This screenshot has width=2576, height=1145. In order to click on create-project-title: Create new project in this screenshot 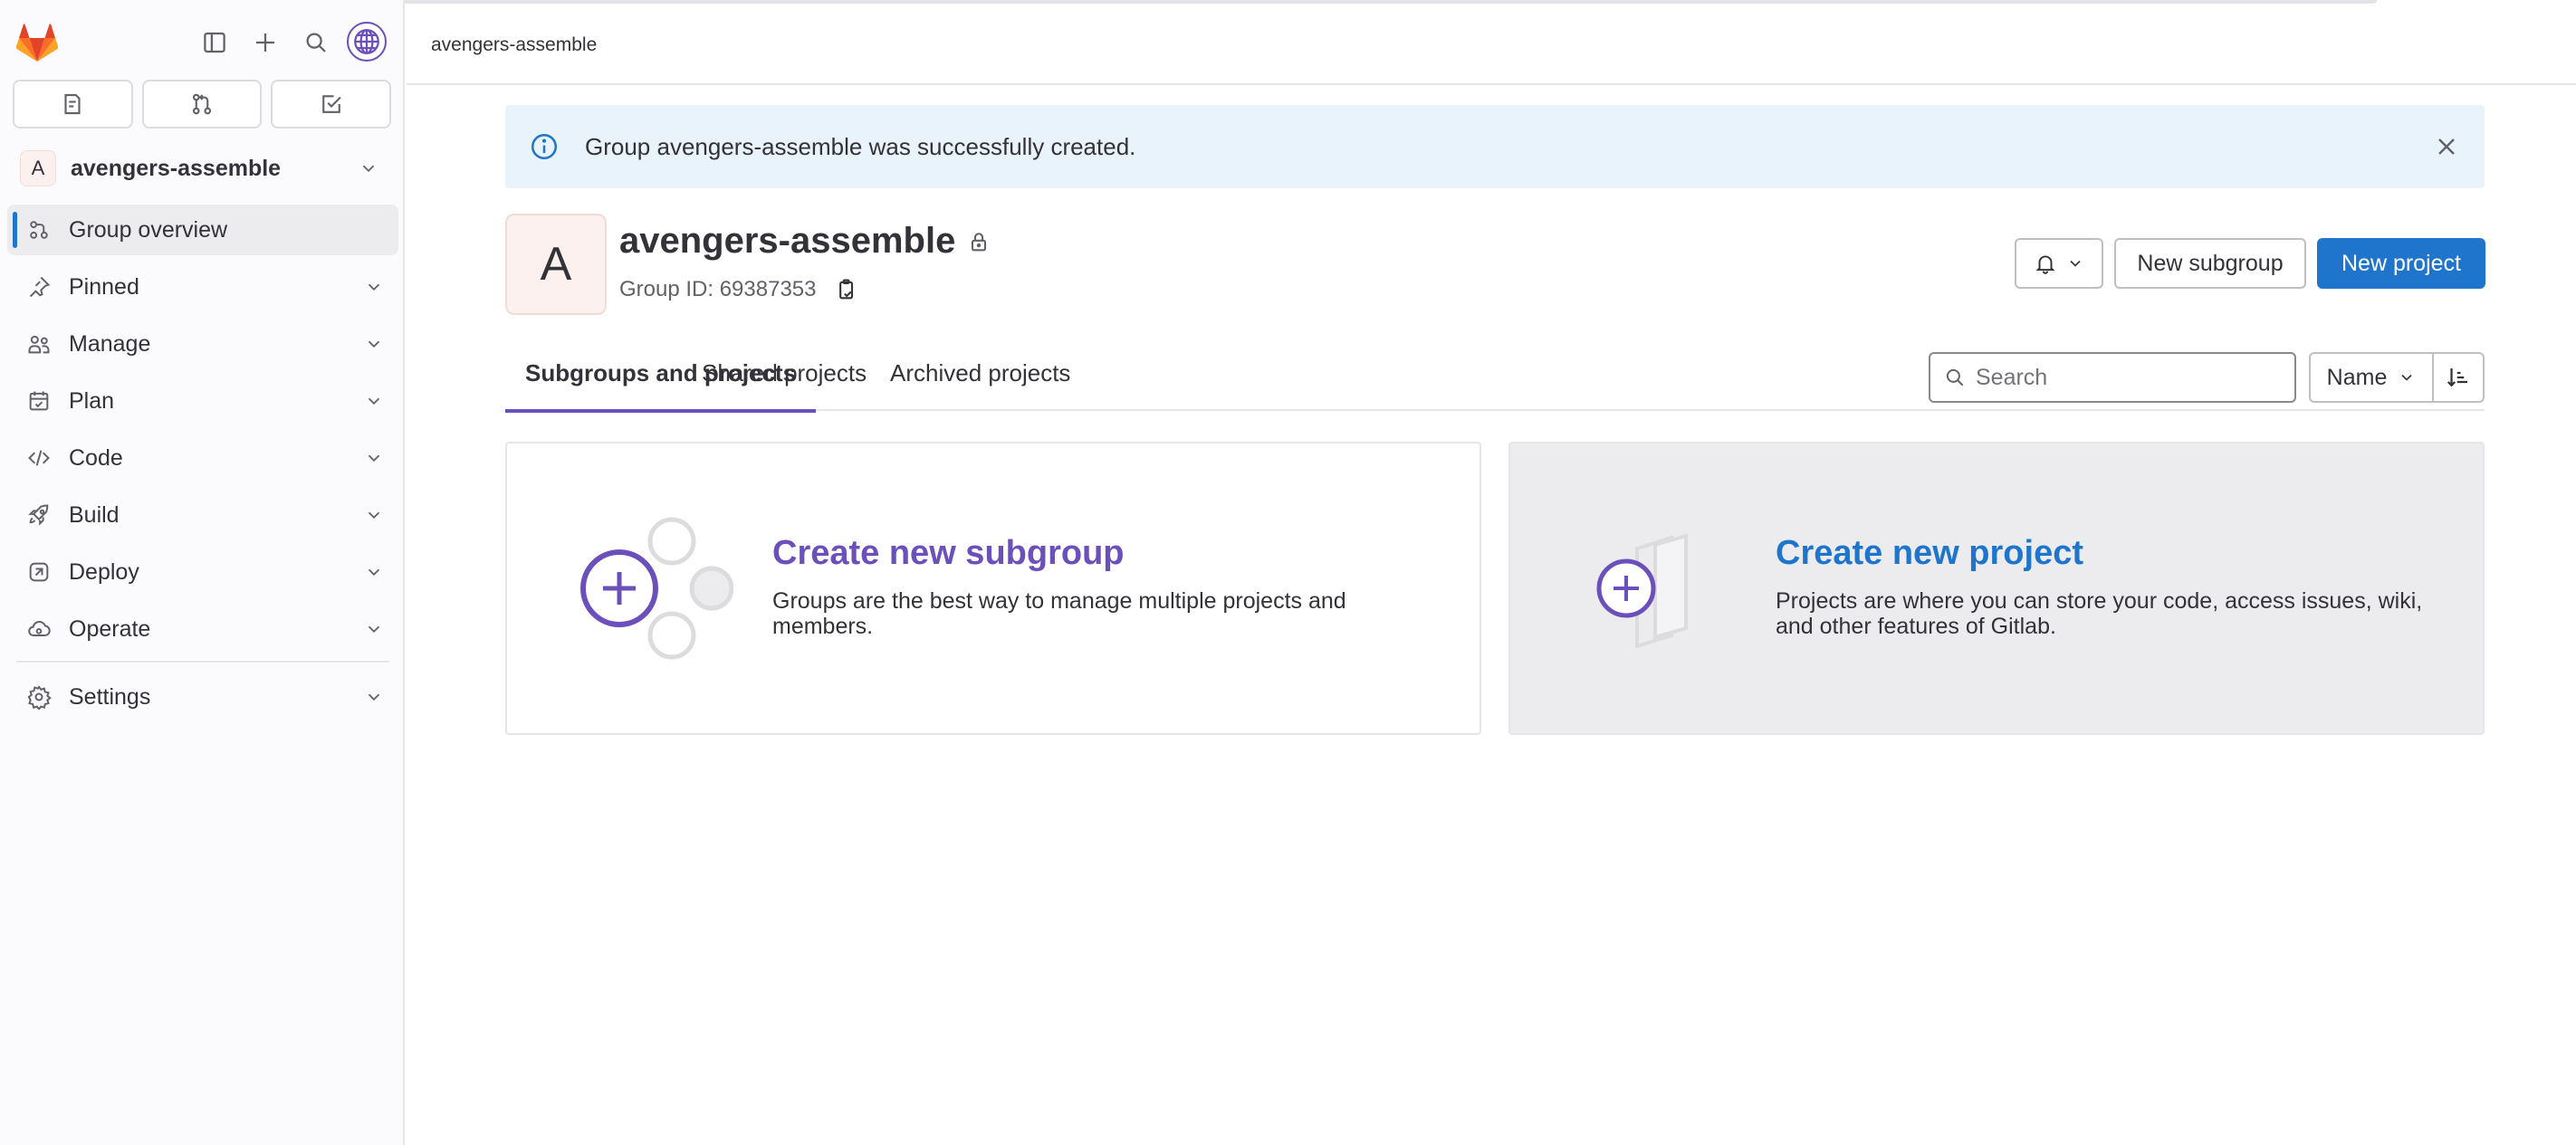, I will do `click(1929, 553)`.